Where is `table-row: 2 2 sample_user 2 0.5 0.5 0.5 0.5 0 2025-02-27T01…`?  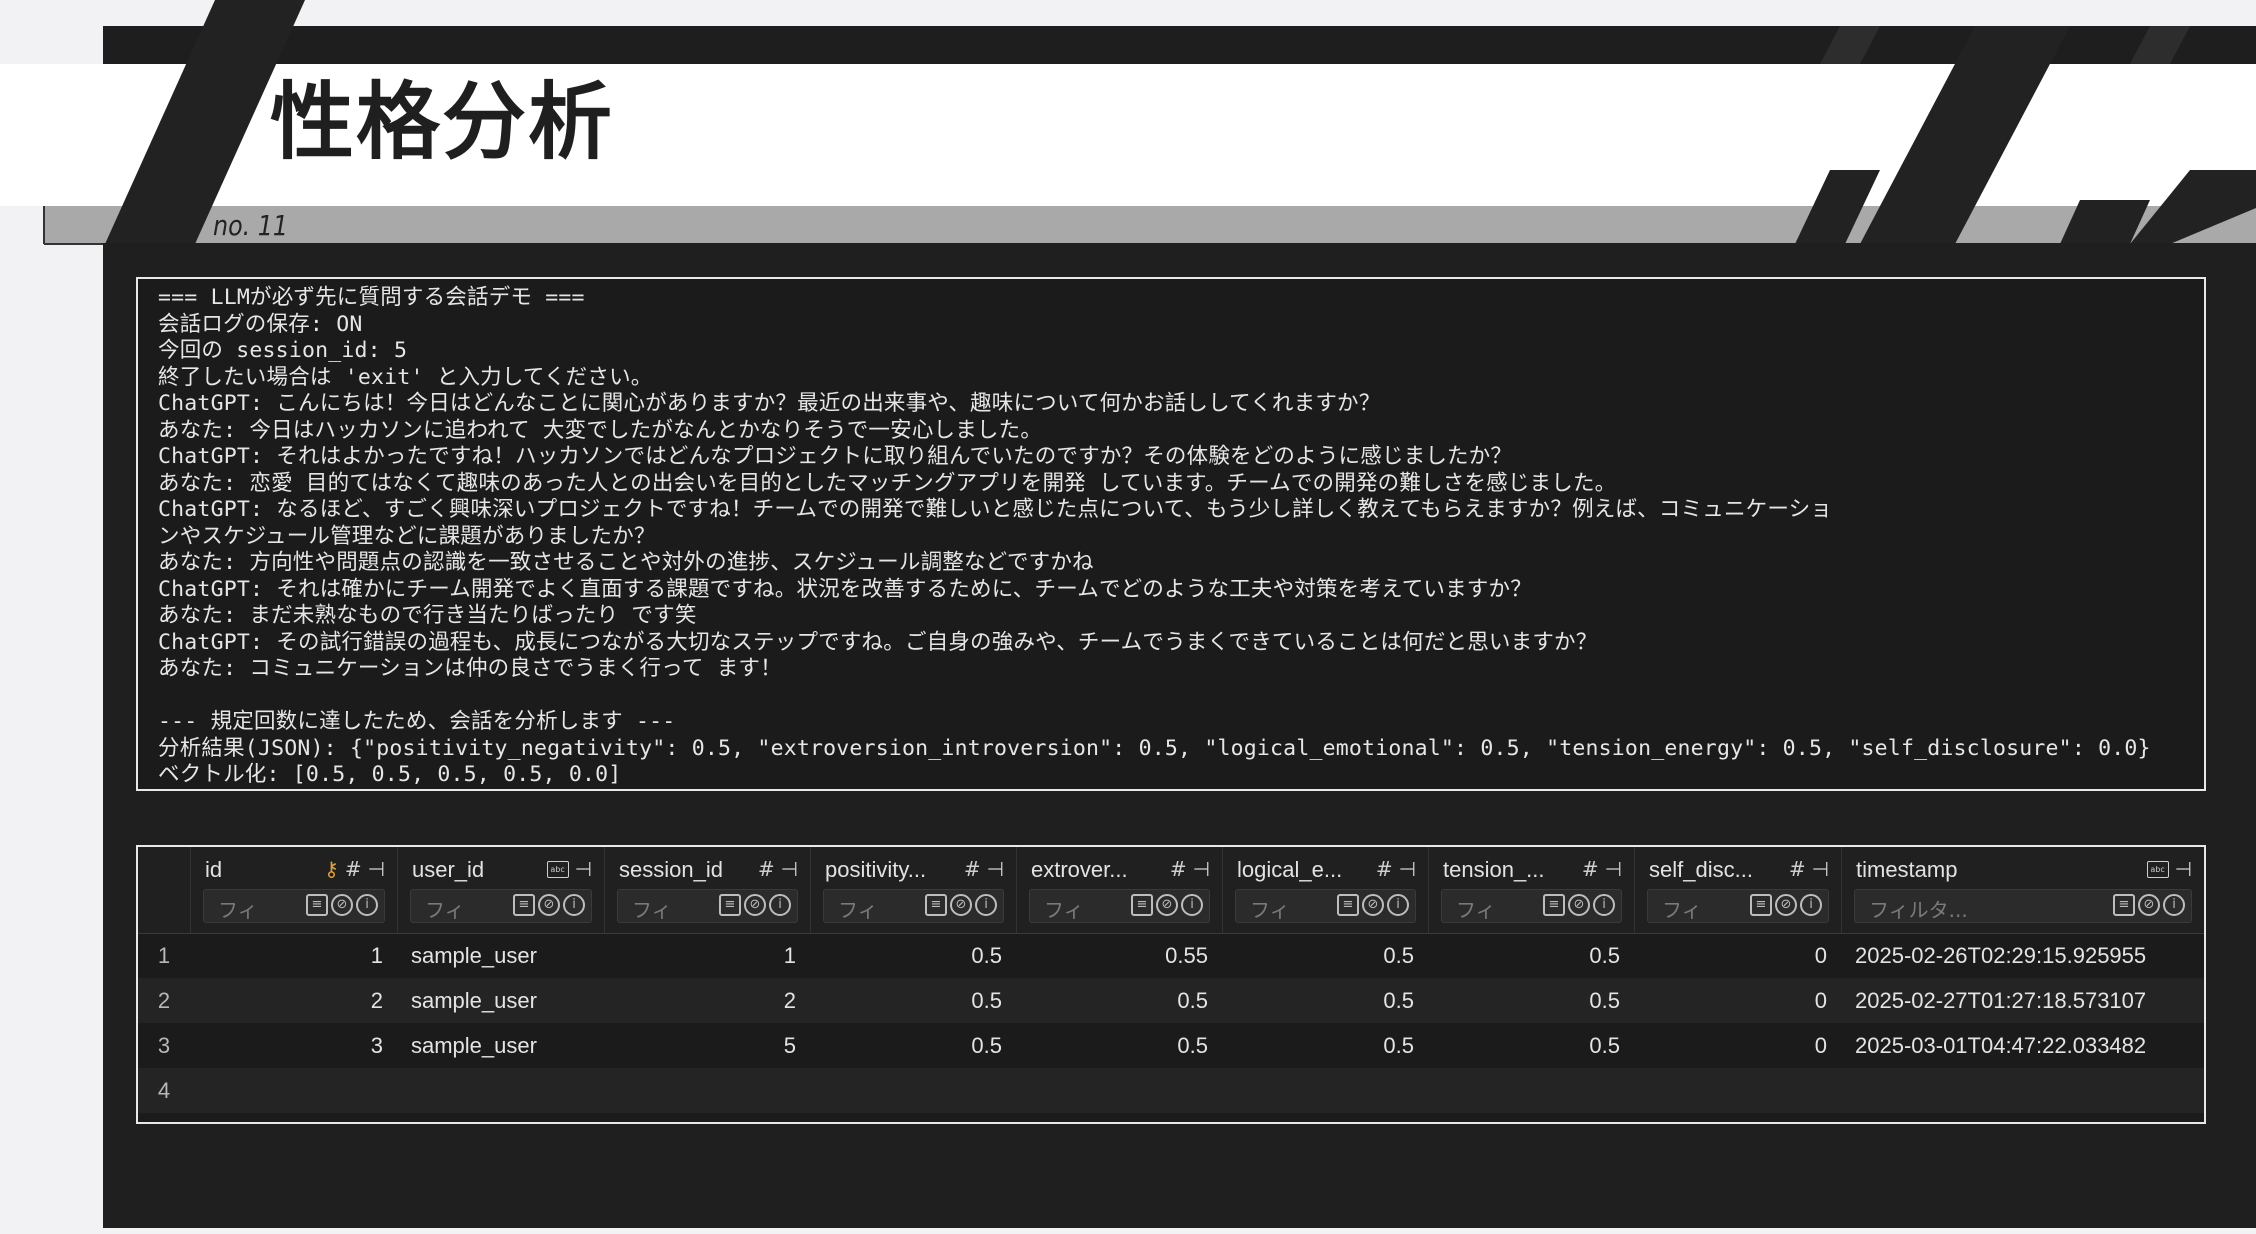 table-row: 2 2 sample_user 2 0.5 0.5 0.5 0.5 0 2025-02-27T01… is located at coordinates (1171, 1000).